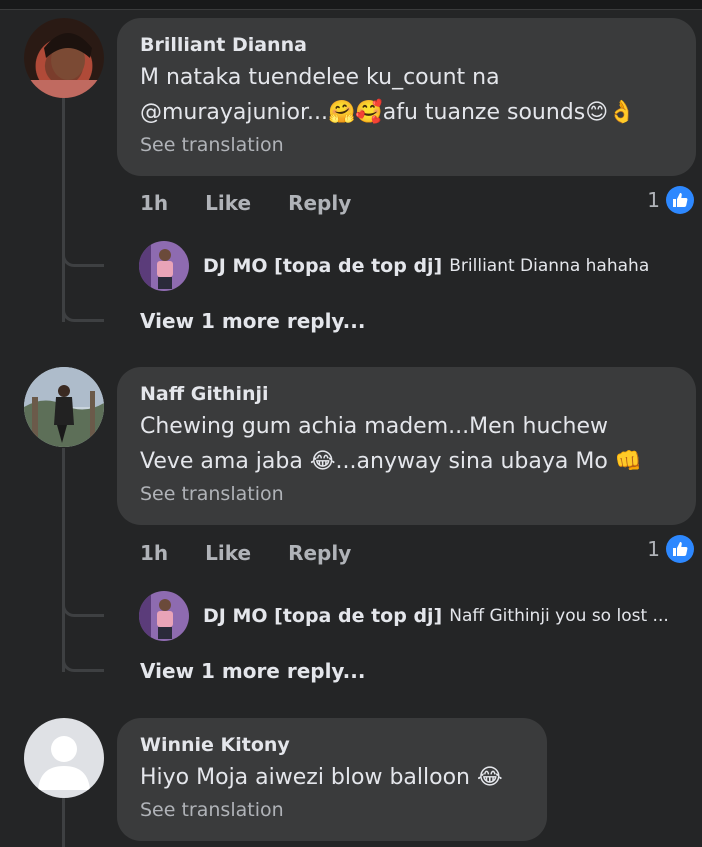 Image resolution: width=702 pixels, height=847 pixels. Describe the element at coordinates (407, 394) in the screenshot. I see `comment-author: Naff Githinji` at that location.